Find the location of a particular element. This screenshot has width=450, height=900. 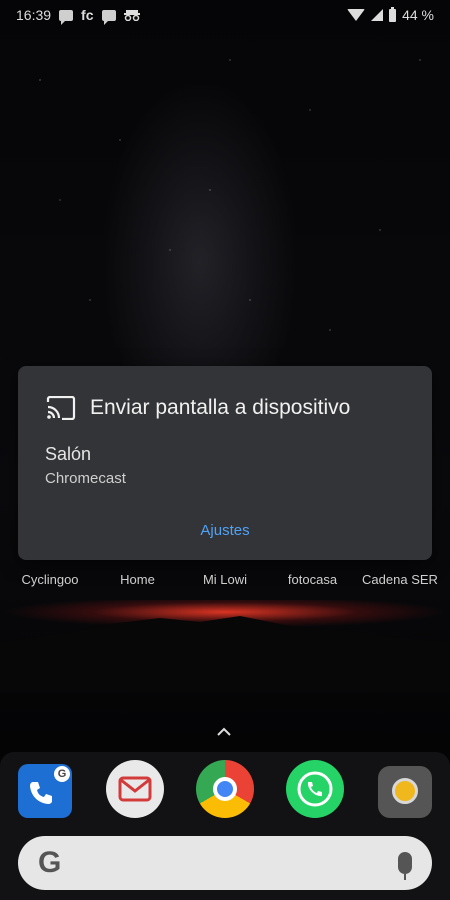

incognito-icon is located at coordinates (131, 15).